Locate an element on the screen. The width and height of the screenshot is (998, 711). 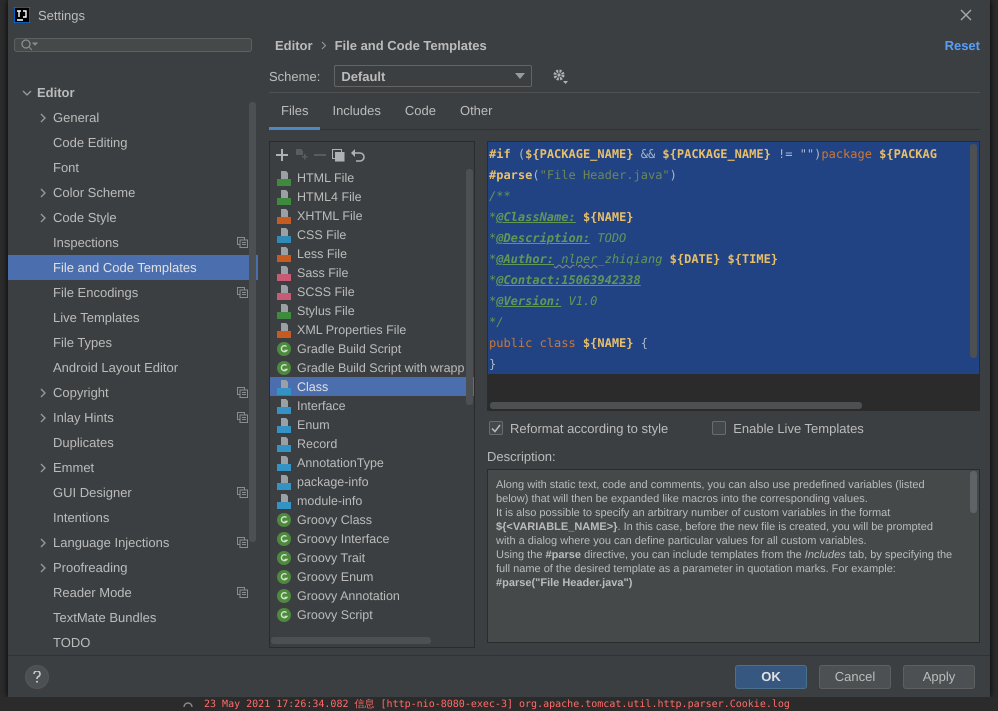
template-item: HTML File is located at coordinates (372, 177).